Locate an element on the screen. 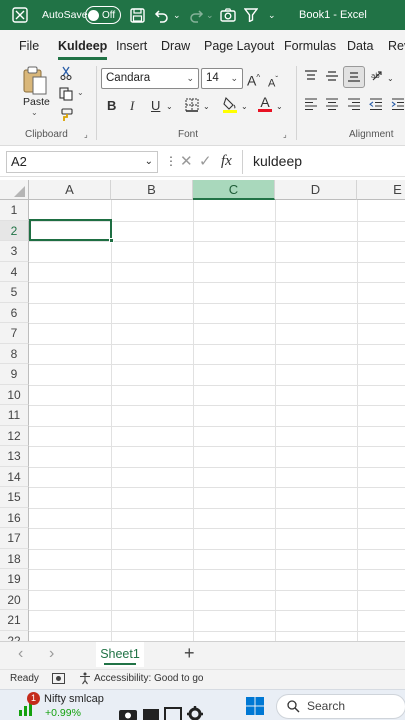  tab-data: Data is located at coordinates (360, 45).